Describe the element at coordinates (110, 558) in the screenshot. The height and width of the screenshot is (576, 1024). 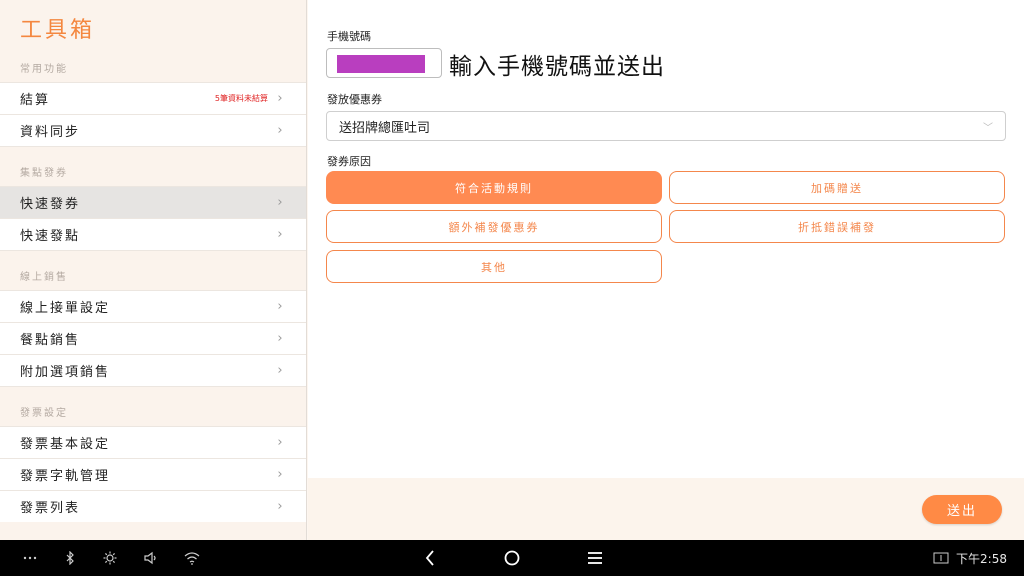
I see `brightness-icon` at that location.